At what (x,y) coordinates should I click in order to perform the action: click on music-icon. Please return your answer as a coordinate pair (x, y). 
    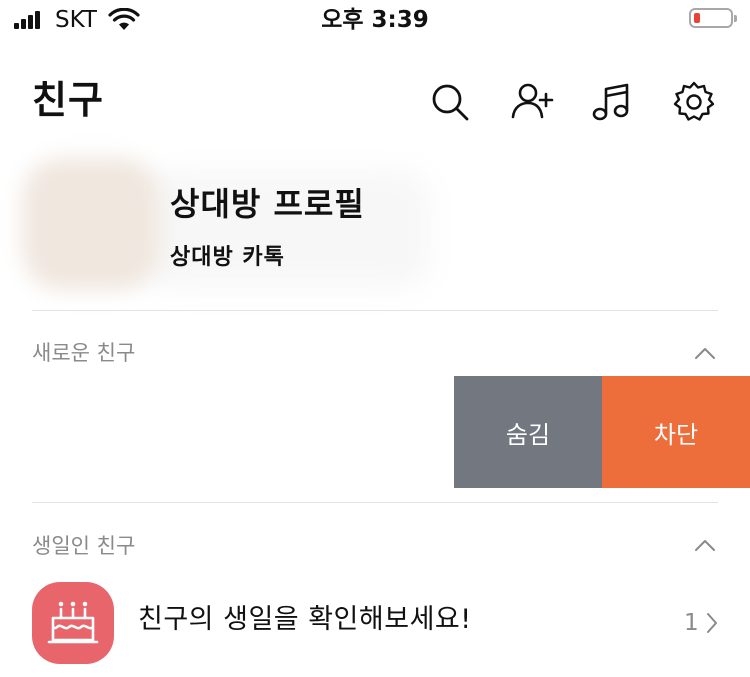
    Looking at the image, I should click on (612, 102).